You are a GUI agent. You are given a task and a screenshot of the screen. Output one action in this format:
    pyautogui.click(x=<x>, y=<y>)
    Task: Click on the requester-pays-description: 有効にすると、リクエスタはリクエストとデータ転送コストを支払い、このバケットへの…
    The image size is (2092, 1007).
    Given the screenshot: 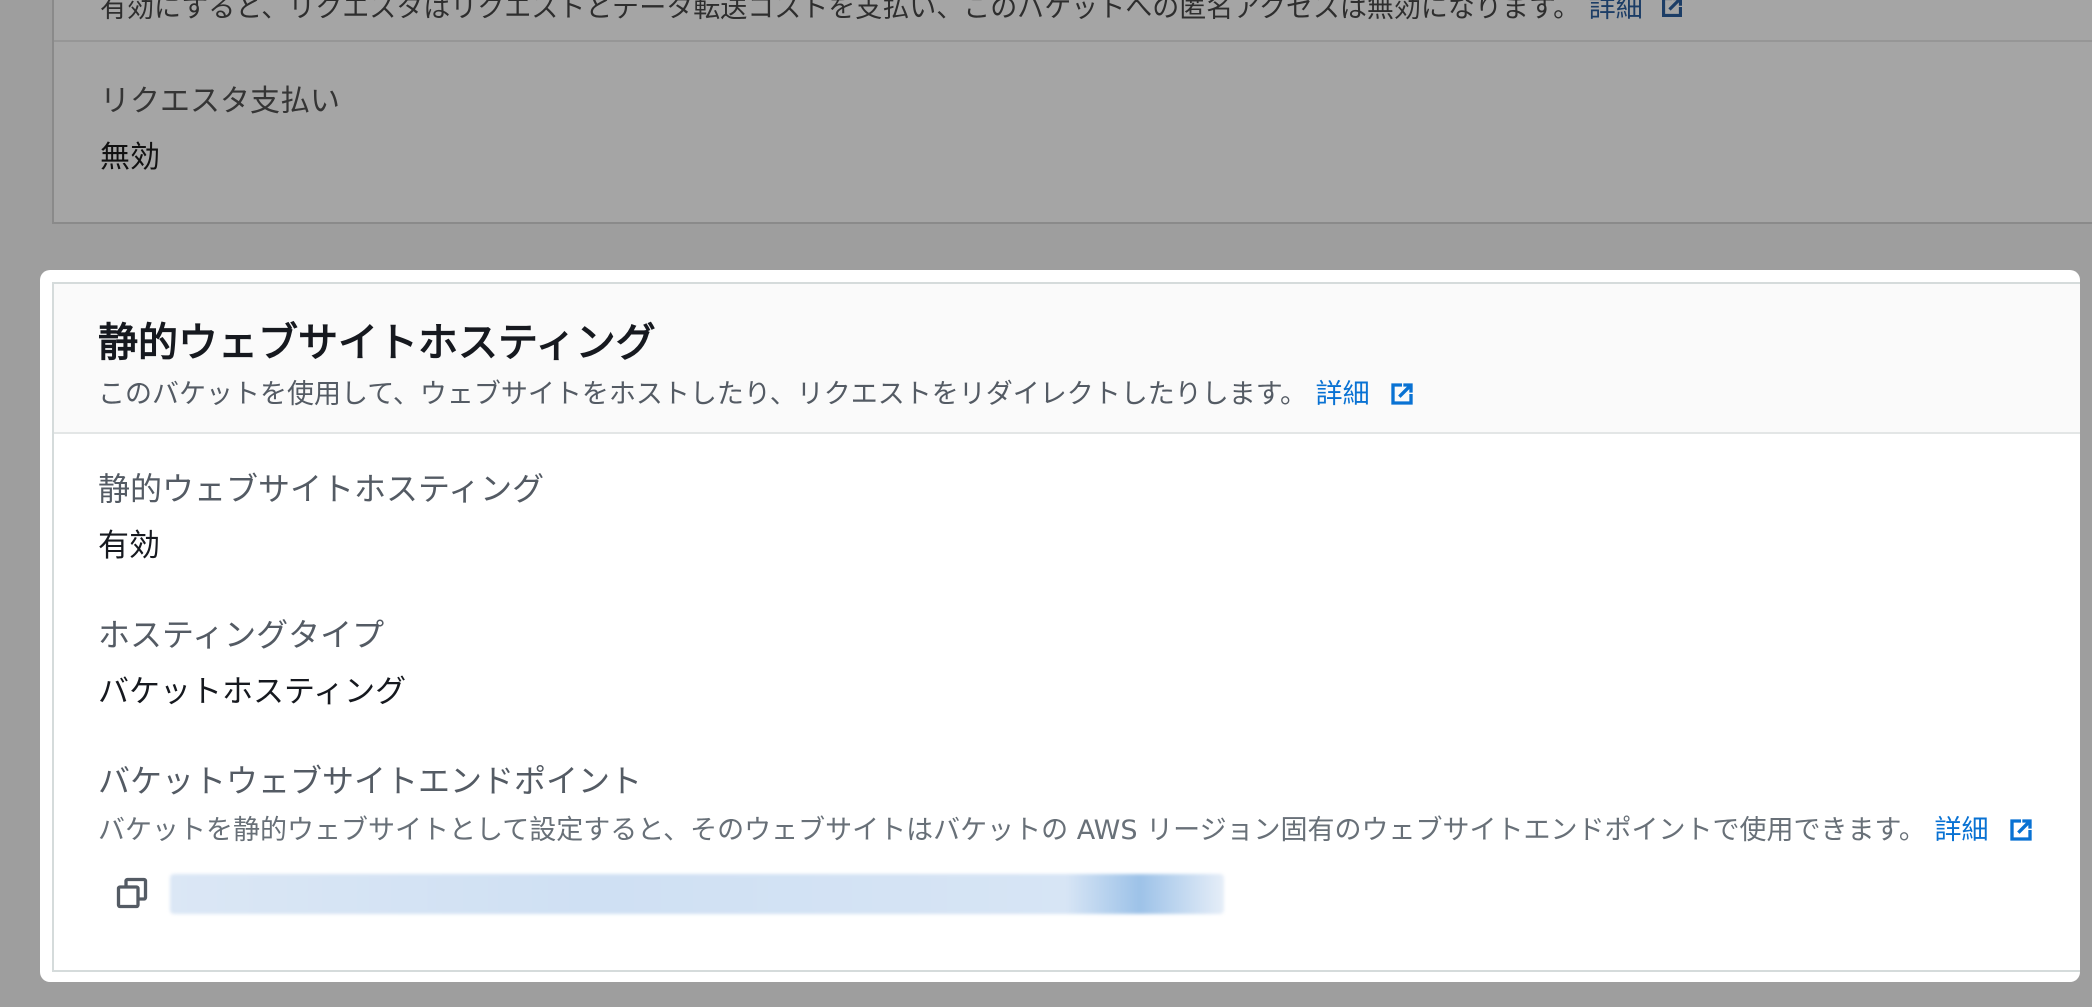 What is the action you would take?
    pyautogui.click(x=893, y=12)
    